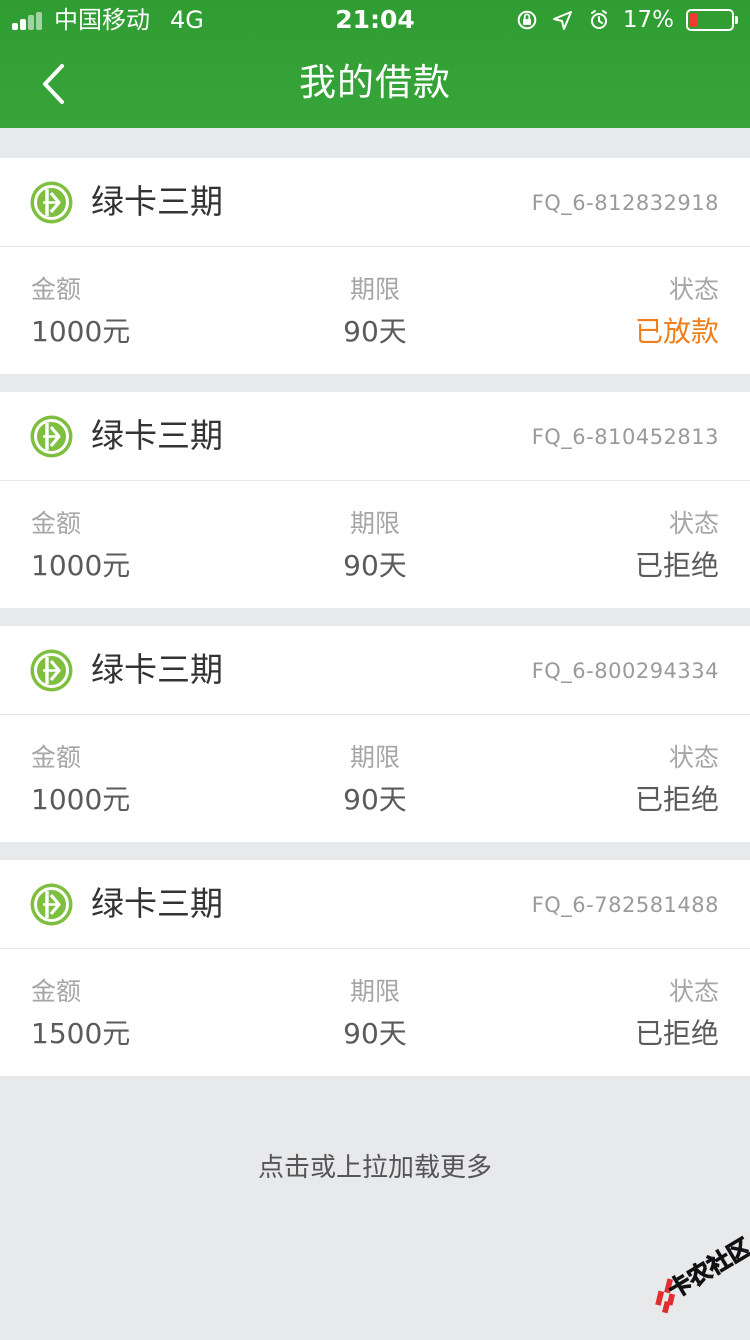 Image resolution: width=750 pixels, height=1340 pixels. What do you see at coordinates (375, 670) in the screenshot?
I see `loan-card-header: 绿卡三期 FQ_6-800294334` at bounding box center [375, 670].